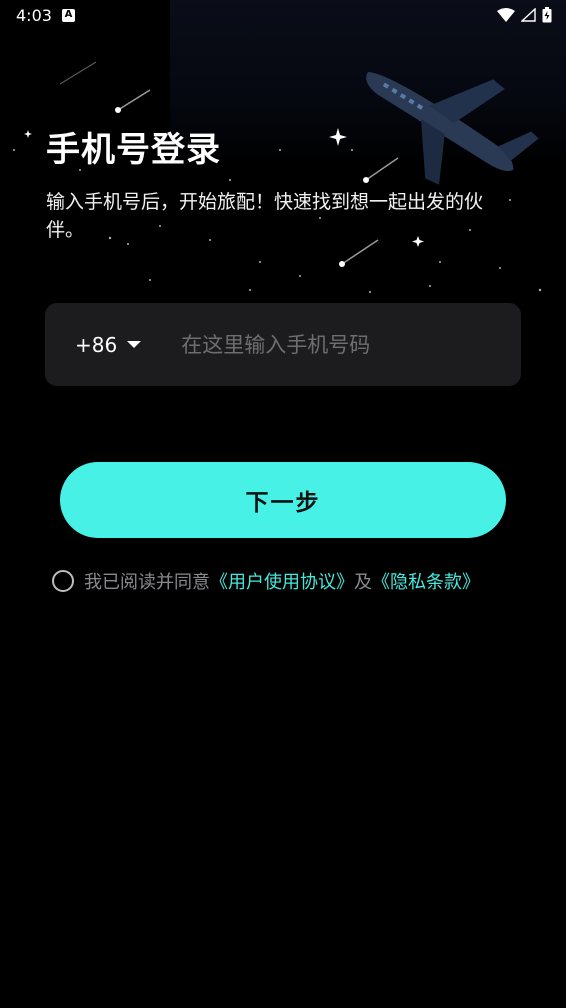 The width and height of the screenshot is (566, 1008). What do you see at coordinates (96, 344) in the screenshot?
I see `country-code-label: +86` at bounding box center [96, 344].